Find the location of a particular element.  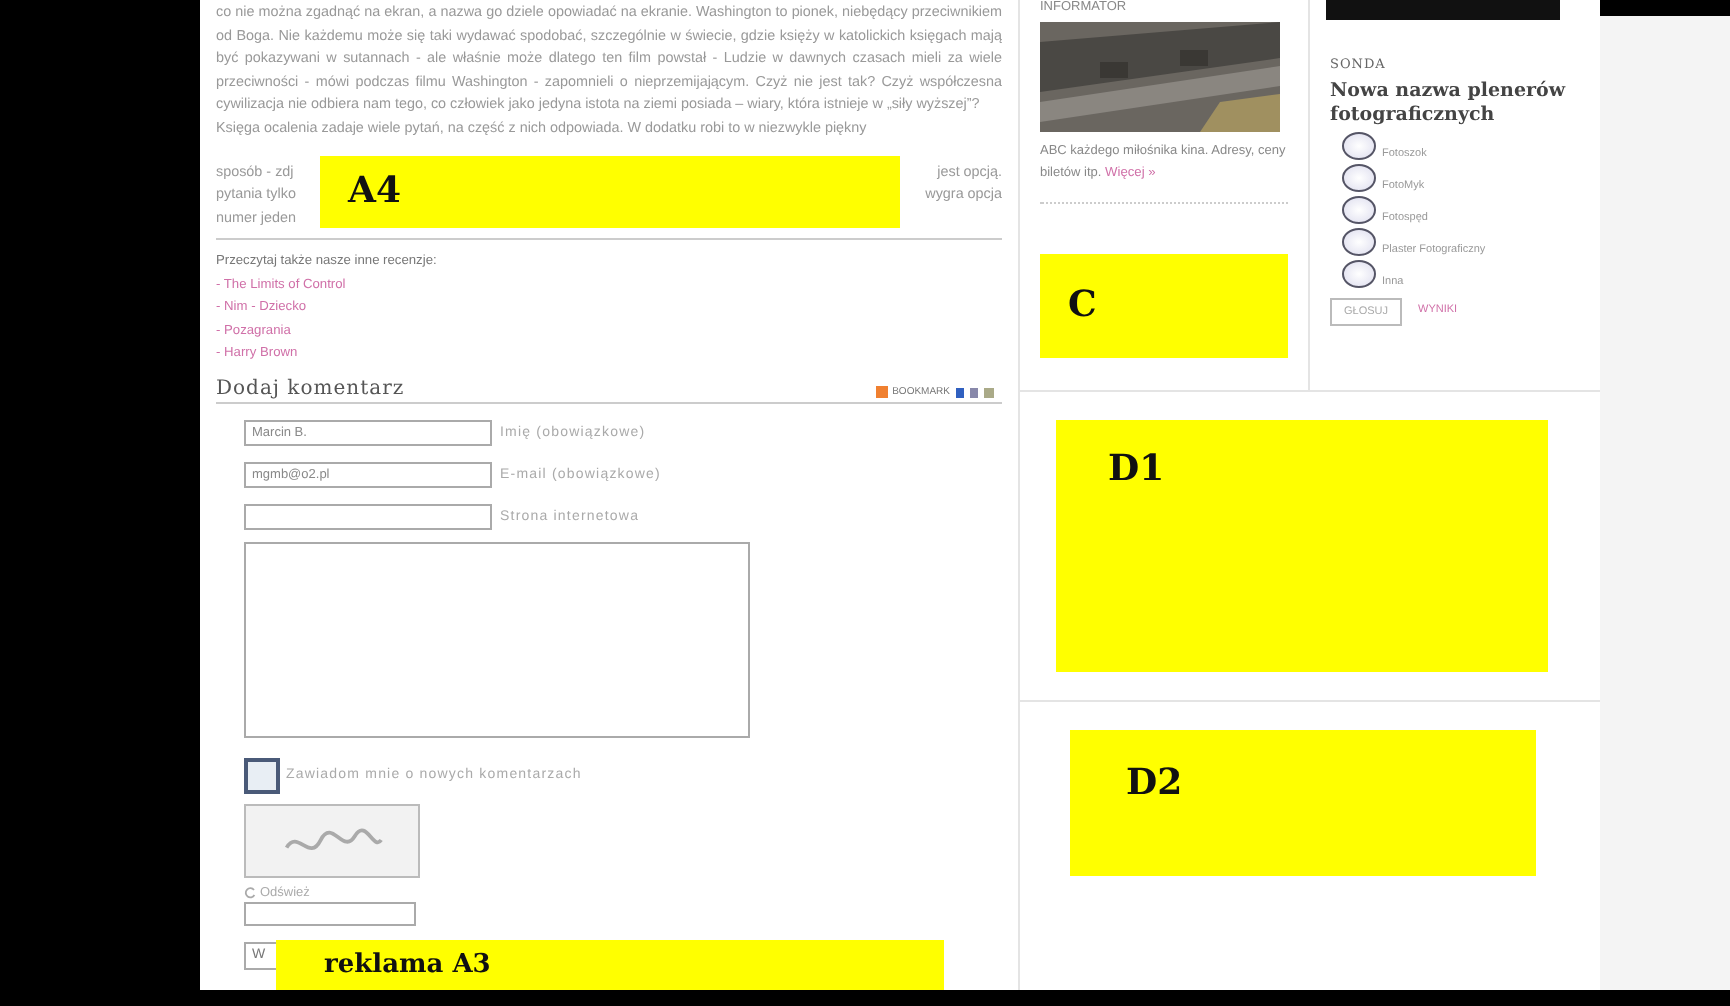

section-heading: Dodaj komentarz is located at coordinates (310, 388).